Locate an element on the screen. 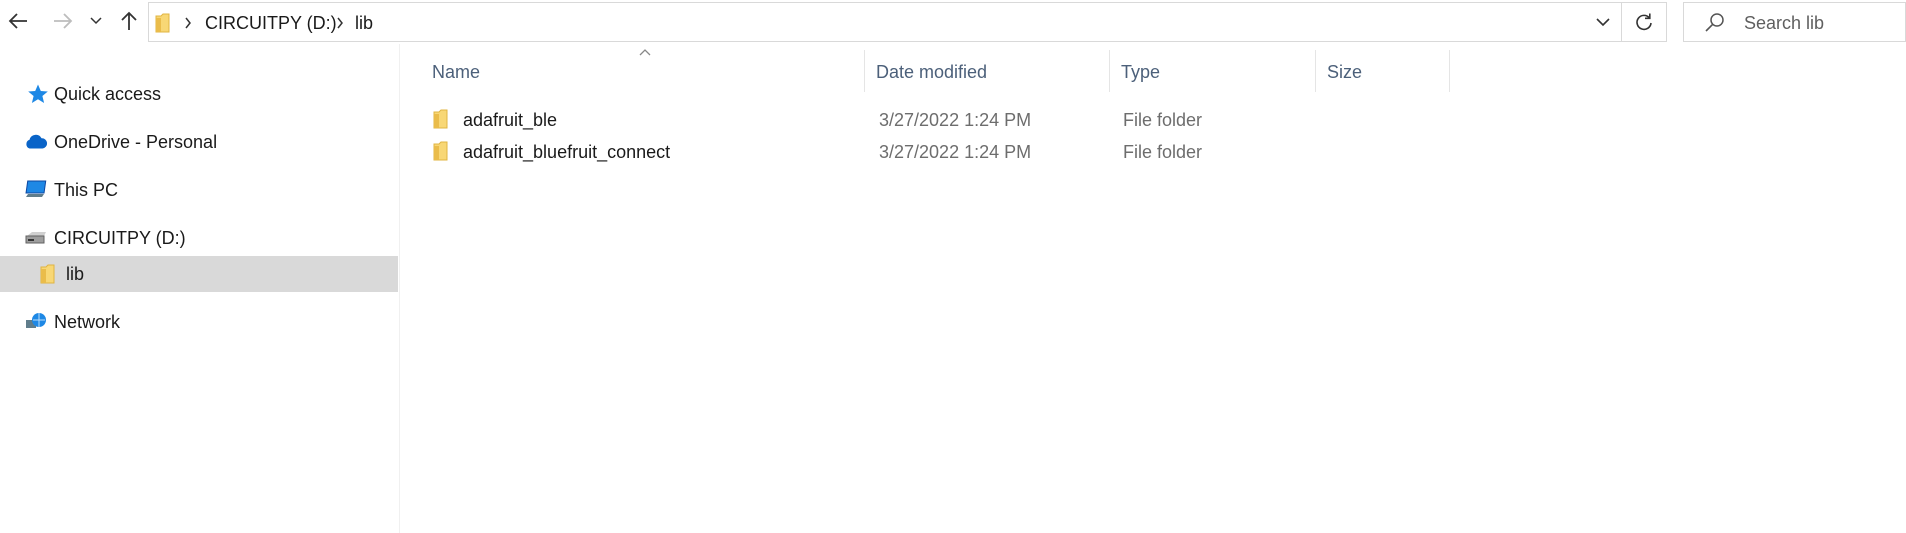  recent-locations-button is located at coordinates (96, 21).